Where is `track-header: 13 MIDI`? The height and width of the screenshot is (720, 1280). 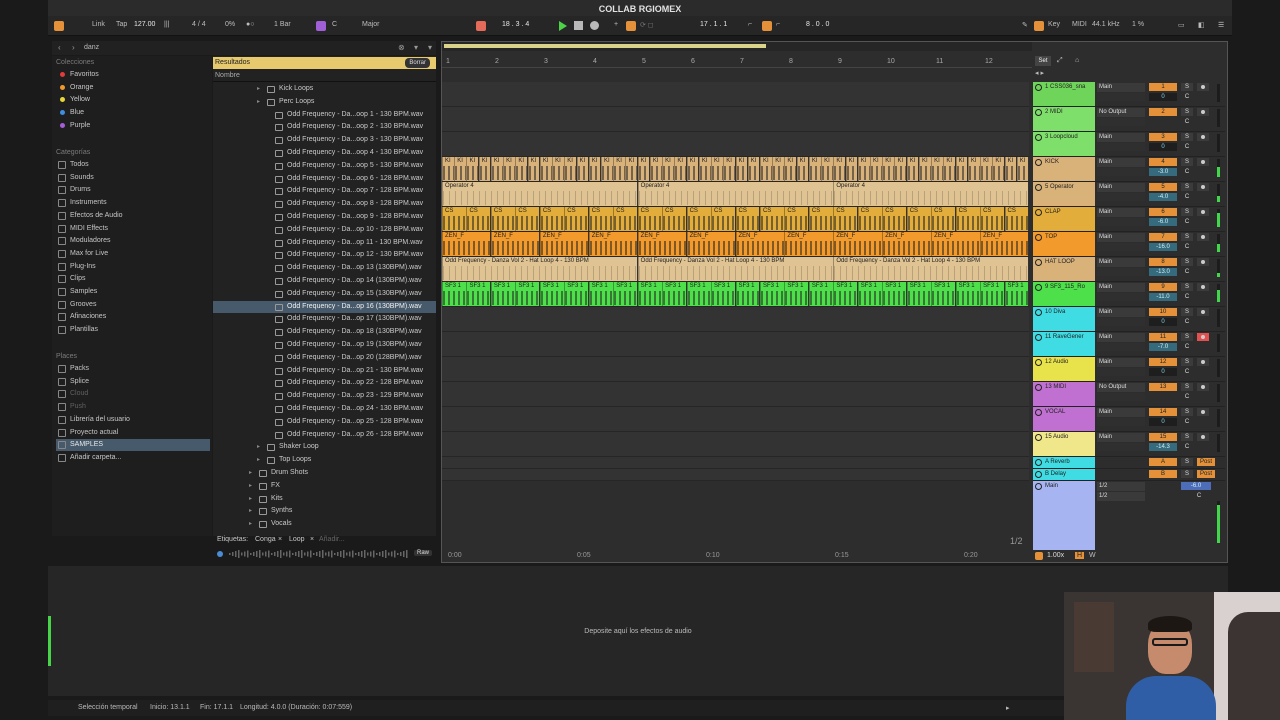 track-header: 13 MIDI is located at coordinates (1064, 394).